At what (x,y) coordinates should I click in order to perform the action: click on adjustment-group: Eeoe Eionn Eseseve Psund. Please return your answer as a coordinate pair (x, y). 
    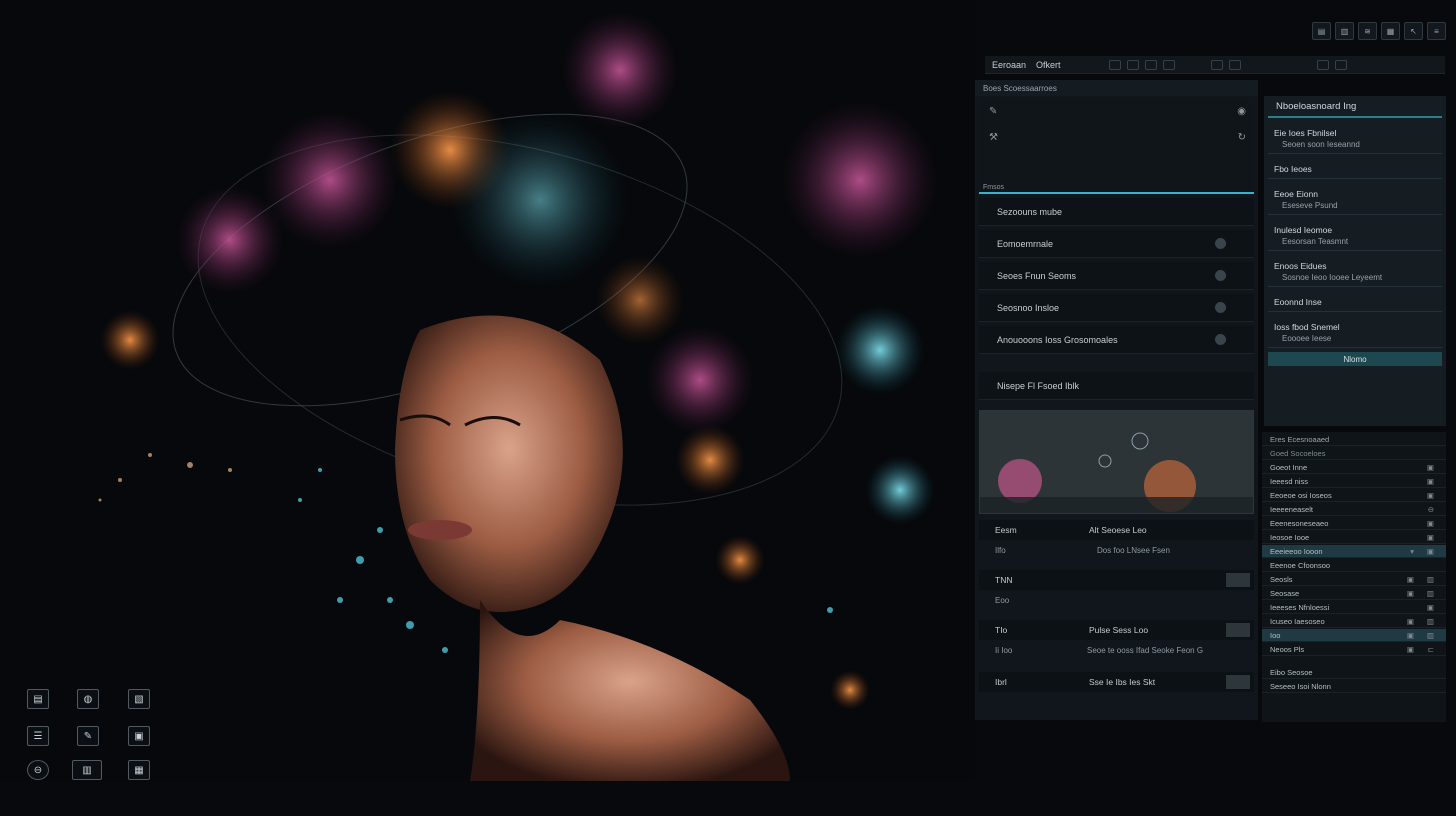
    Looking at the image, I should click on (1355, 200).